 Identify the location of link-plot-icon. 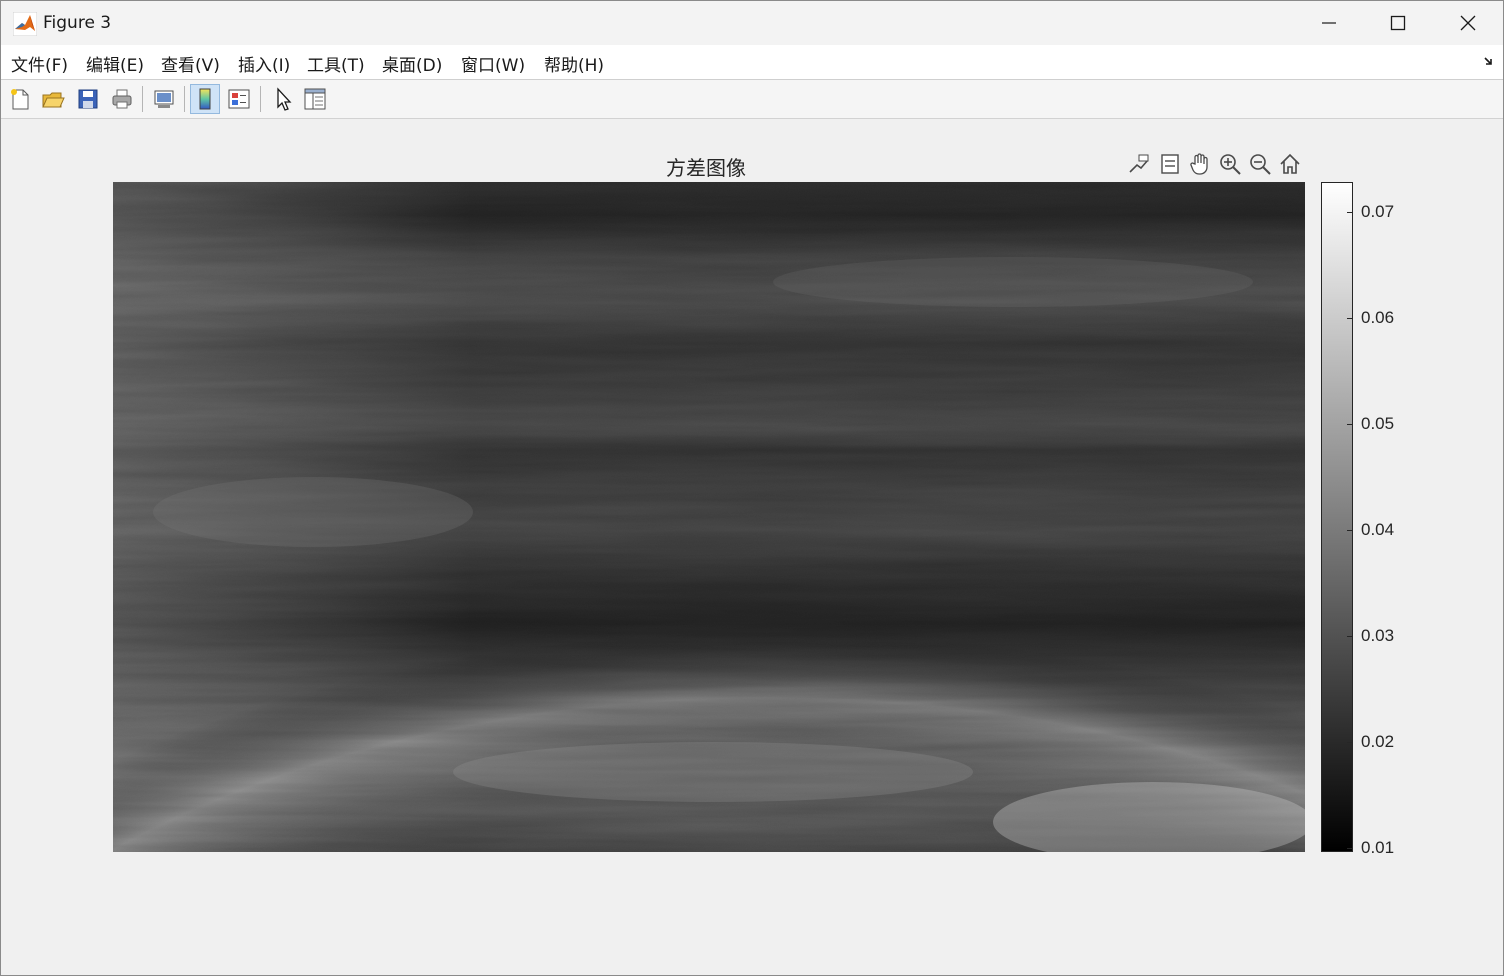
(164, 99).